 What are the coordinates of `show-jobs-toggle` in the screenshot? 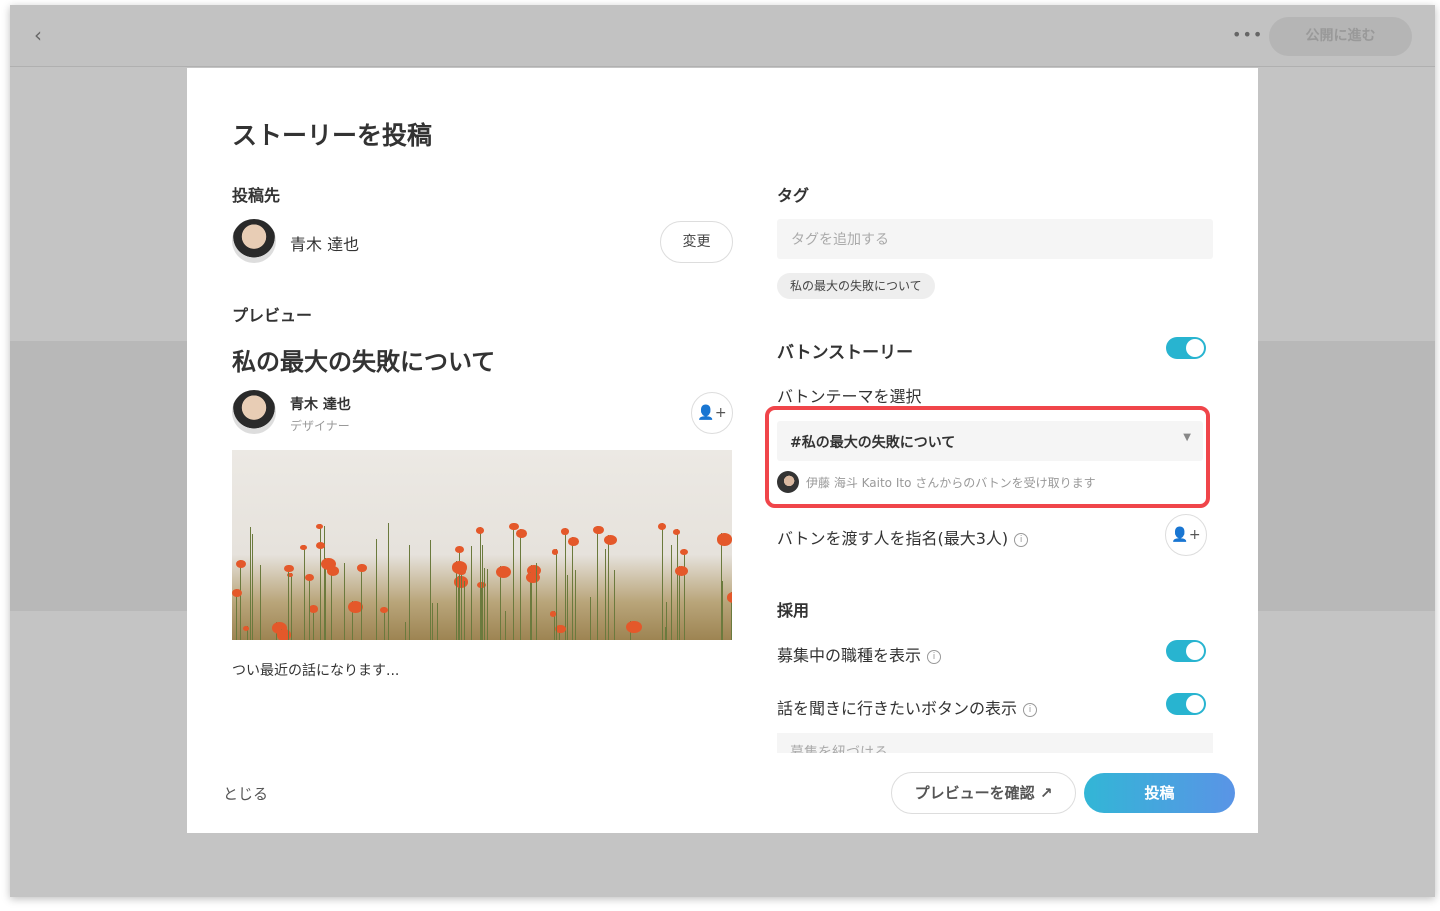 It's located at (1186, 651).